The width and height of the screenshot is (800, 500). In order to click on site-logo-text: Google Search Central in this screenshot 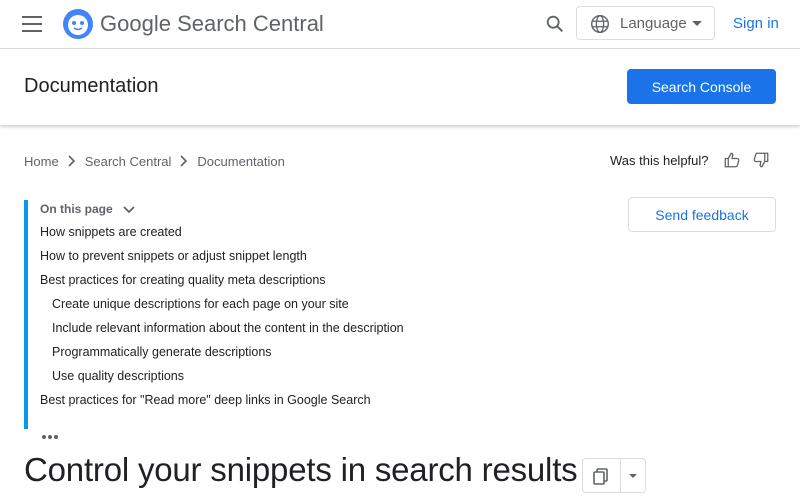, I will do `click(212, 24)`.